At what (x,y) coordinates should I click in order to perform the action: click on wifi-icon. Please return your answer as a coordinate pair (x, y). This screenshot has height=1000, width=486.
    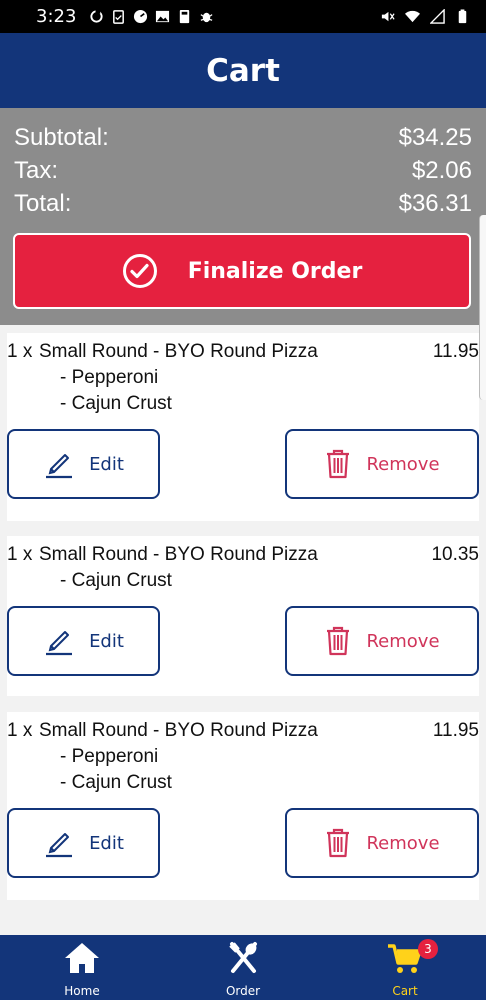
    Looking at the image, I should click on (412, 16).